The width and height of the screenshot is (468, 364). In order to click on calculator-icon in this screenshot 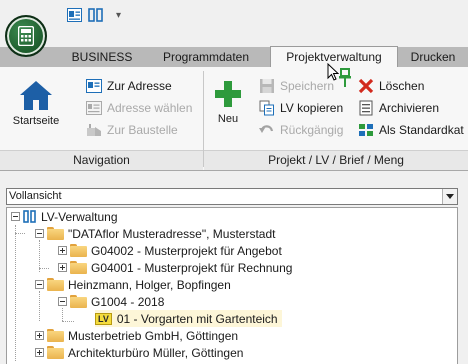, I will do `click(26, 36)`.